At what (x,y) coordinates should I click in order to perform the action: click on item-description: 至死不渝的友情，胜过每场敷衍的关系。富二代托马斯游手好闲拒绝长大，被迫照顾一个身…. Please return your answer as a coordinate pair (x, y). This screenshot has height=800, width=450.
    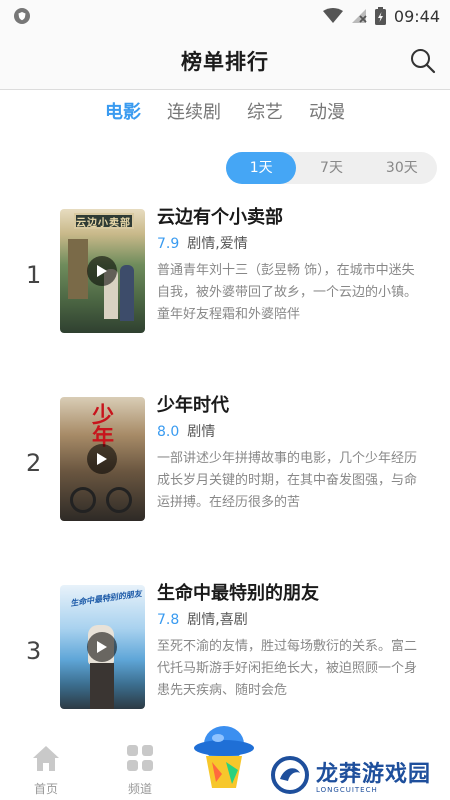
    Looking at the image, I should click on (287, 668).